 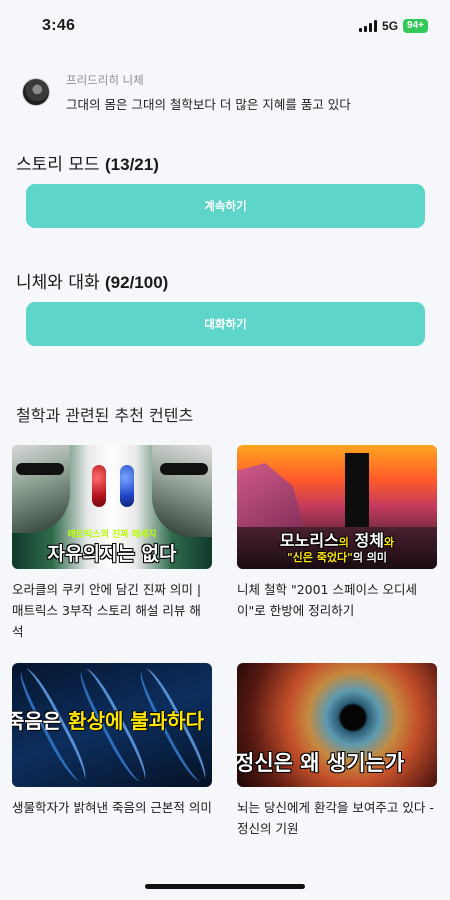 I want to click on status-indicators: 5G 94+, so click(x=393, y=26).